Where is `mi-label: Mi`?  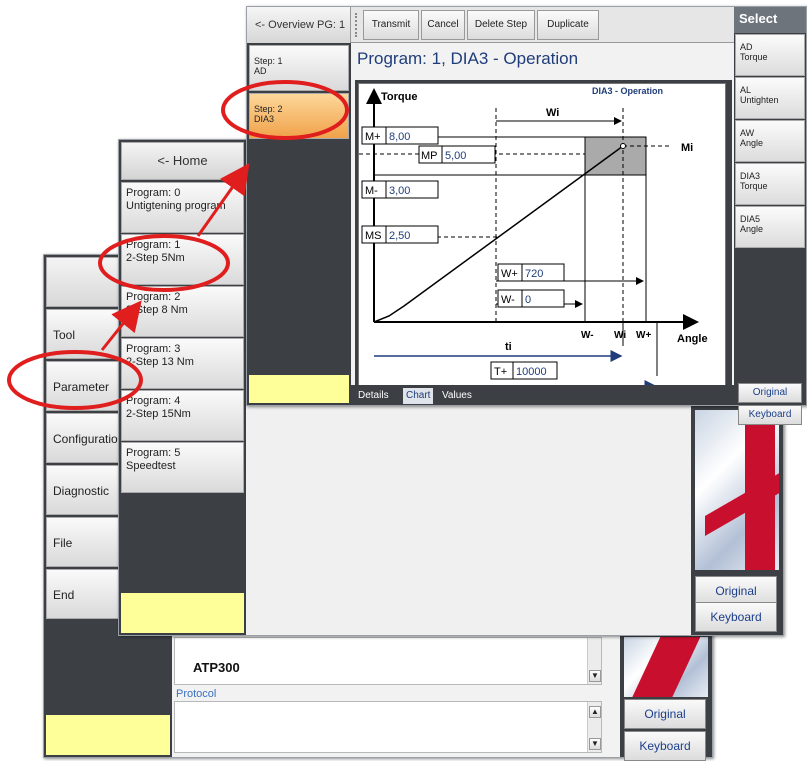
mi-label: Mi is located at coordinates (687, 148).